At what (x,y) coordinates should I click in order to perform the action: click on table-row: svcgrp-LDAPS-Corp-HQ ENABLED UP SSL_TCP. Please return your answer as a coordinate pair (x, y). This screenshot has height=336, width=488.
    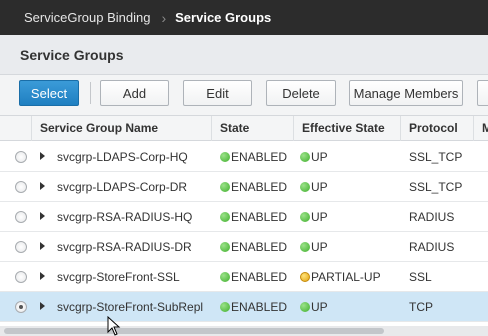
    Looking at the image, I should click on (244, 157).